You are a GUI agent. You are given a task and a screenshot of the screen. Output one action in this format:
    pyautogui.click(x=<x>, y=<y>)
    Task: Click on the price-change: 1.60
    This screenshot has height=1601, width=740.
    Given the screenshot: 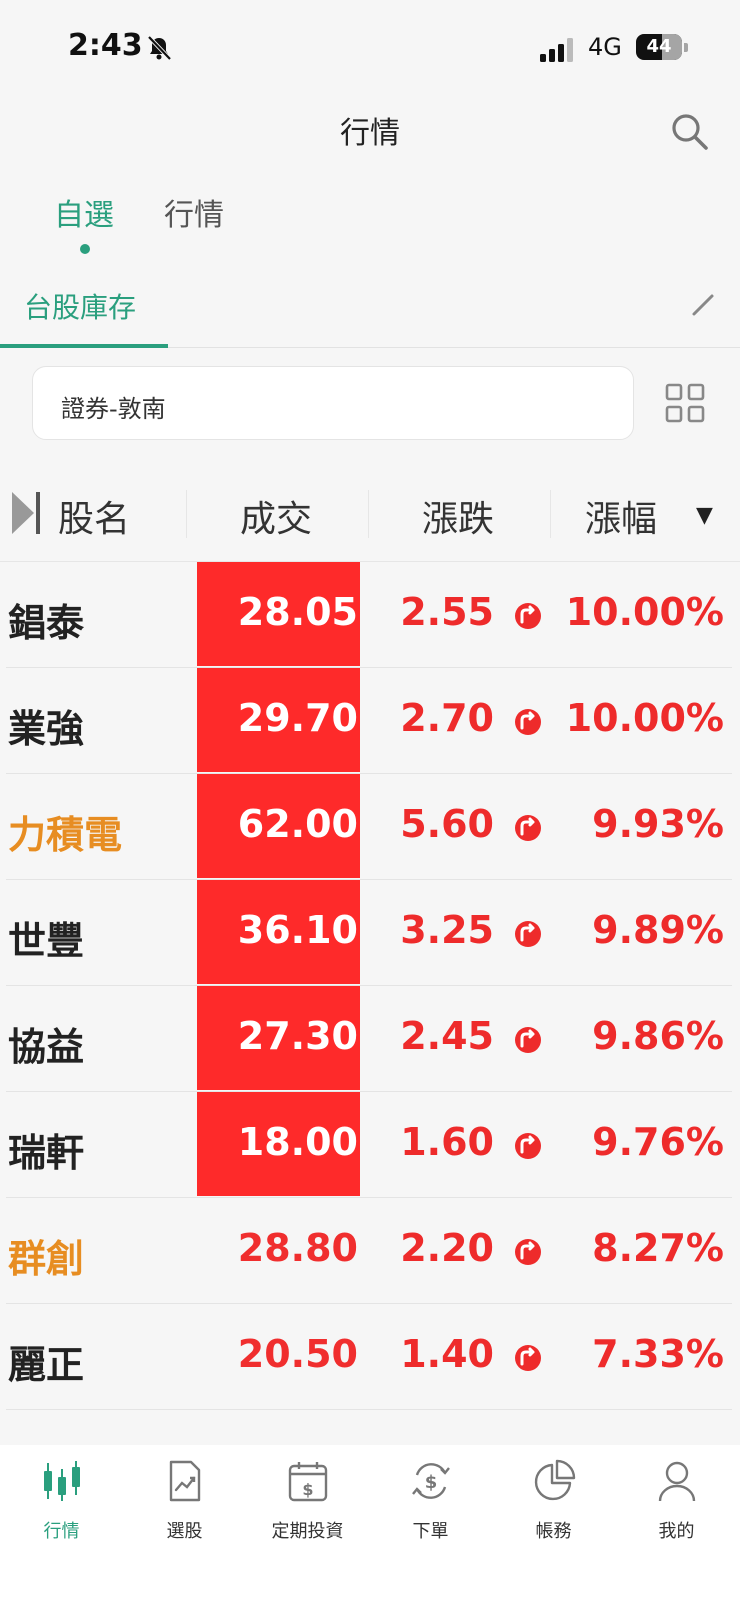 What is the action you would take?
    pyautogui.click(x=447, y=1142)
    